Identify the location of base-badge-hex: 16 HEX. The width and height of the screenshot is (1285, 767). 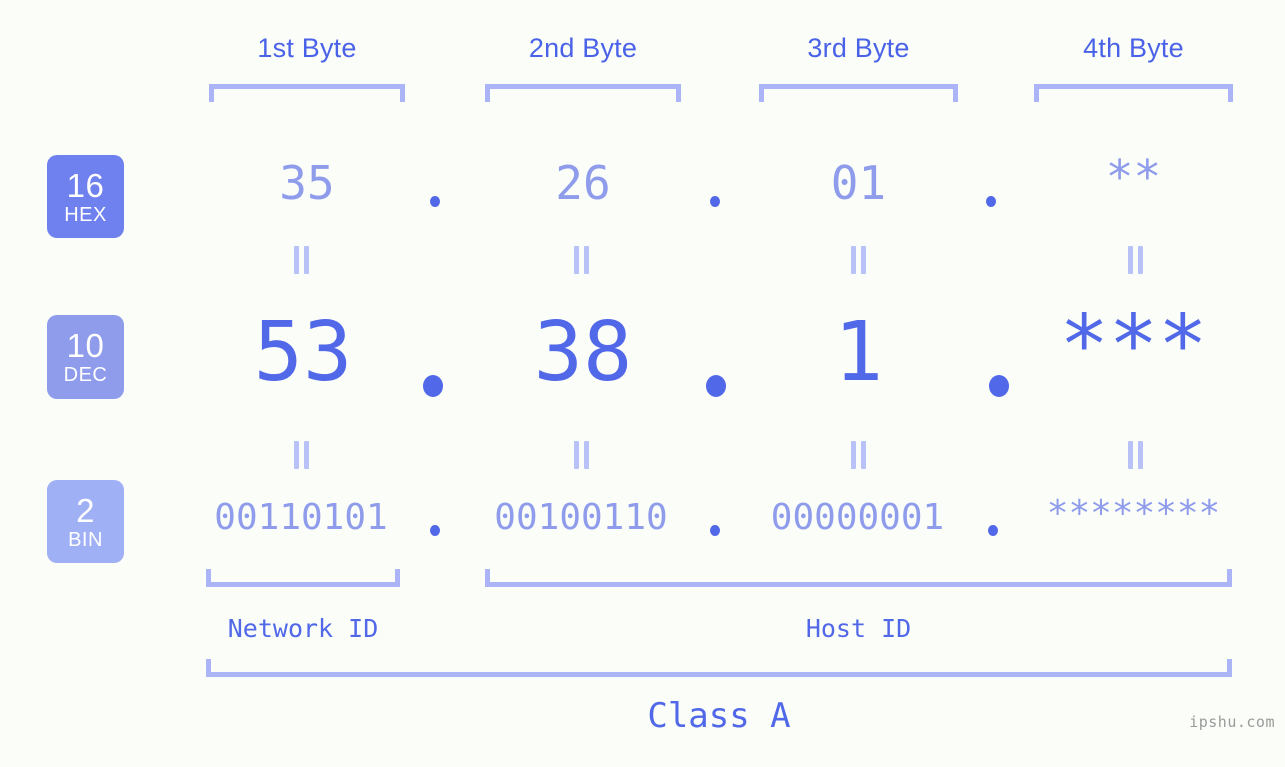
(85, 196).